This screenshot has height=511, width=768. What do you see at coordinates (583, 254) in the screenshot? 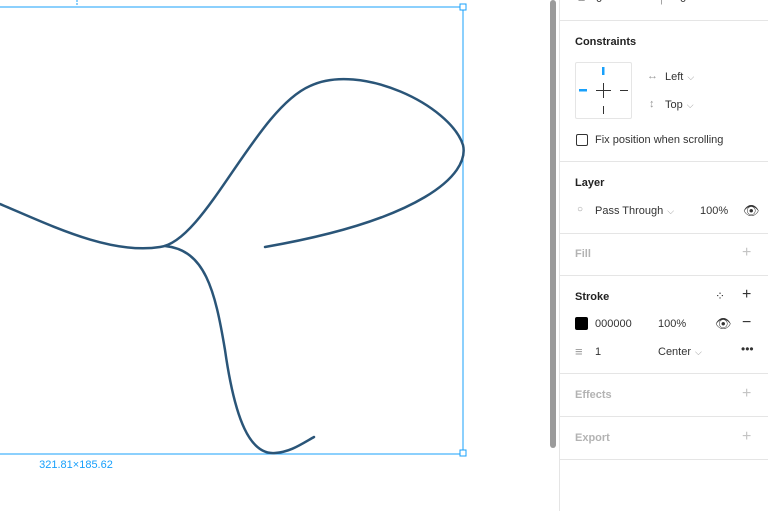
I see `fill-title: Fill` at bounding box center [583, 254].